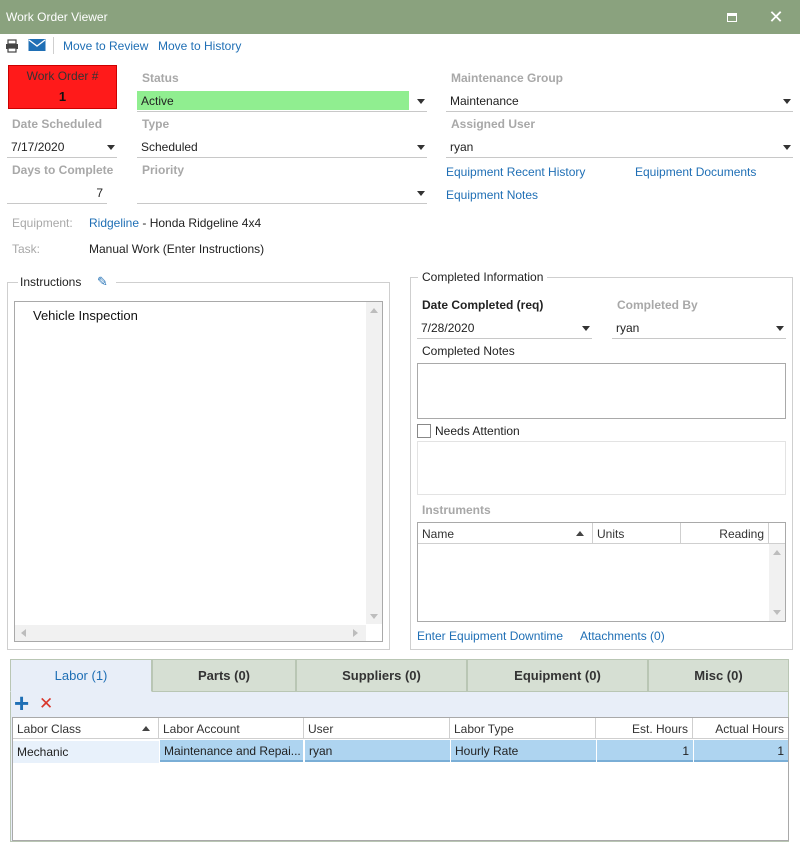  I want to click on completed-notes-textarea, so click(601, 391).